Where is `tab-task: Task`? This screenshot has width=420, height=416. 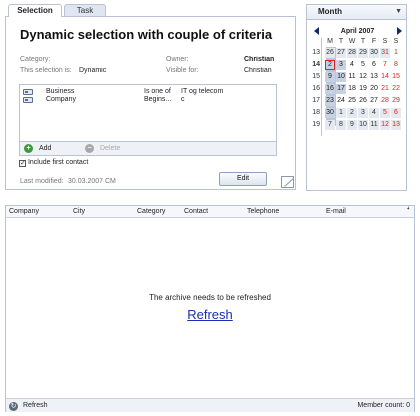 tab-task: Task is located at coordinates (85, 10).